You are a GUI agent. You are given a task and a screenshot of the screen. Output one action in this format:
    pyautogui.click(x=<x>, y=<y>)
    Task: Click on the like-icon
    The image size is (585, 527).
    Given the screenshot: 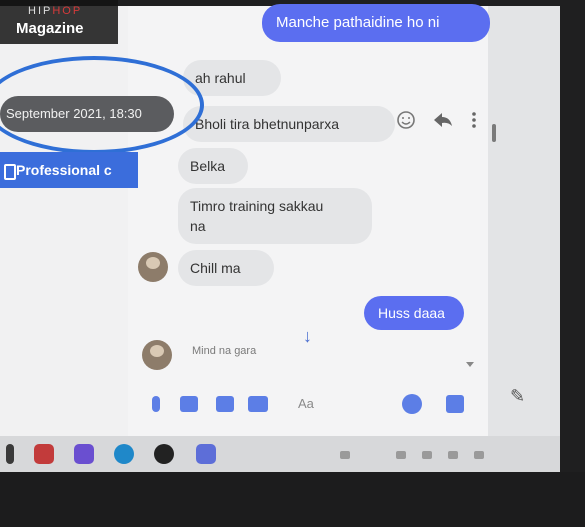 What is the action you would take?
    pyautogui.click(x=455, y=404)
    